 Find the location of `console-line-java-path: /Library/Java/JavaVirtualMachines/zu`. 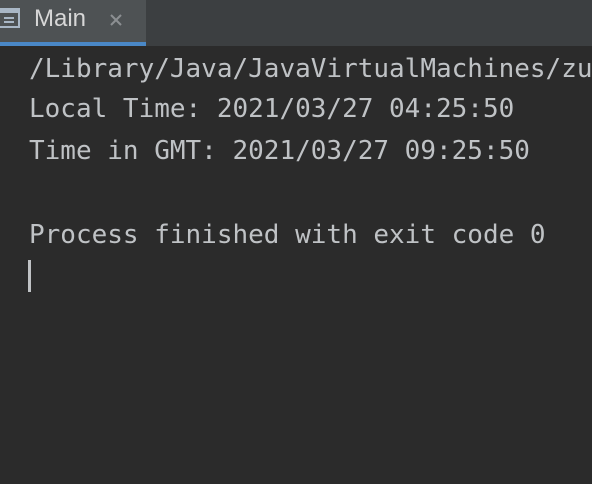

console-line-java-path: /Library/Java/JavaVirtualMachines/zu is located at coordinates (310, 69).